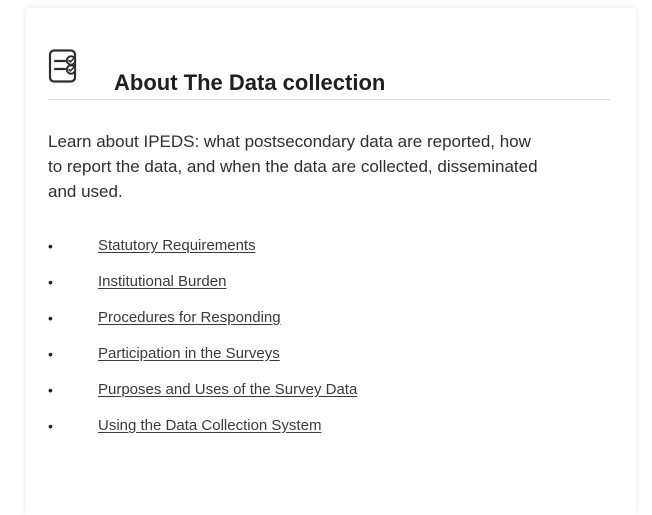 The image size is (652, 515). I want to click on participation-in-the-surveys-link: Participation in the Surveys, so click(189, 354).